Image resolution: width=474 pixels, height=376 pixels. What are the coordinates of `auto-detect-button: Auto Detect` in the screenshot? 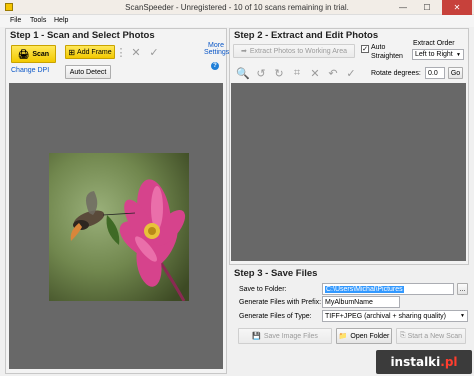 It's located at (88, 72).